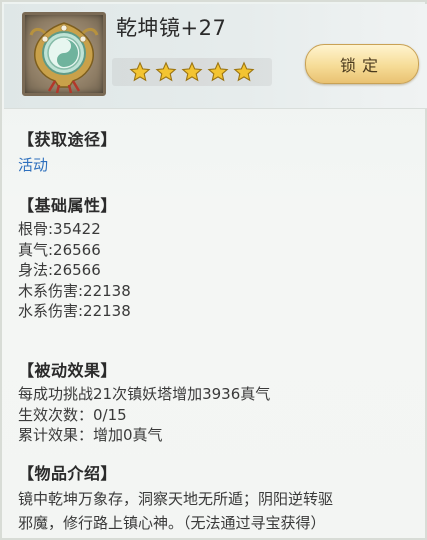 This screenshot has height=540, width=427. What do you see at coordinates (68, 473) in the screenshot?
I see `item-intro-heading: 【物品介绍】` at bounding box center [68, 473].